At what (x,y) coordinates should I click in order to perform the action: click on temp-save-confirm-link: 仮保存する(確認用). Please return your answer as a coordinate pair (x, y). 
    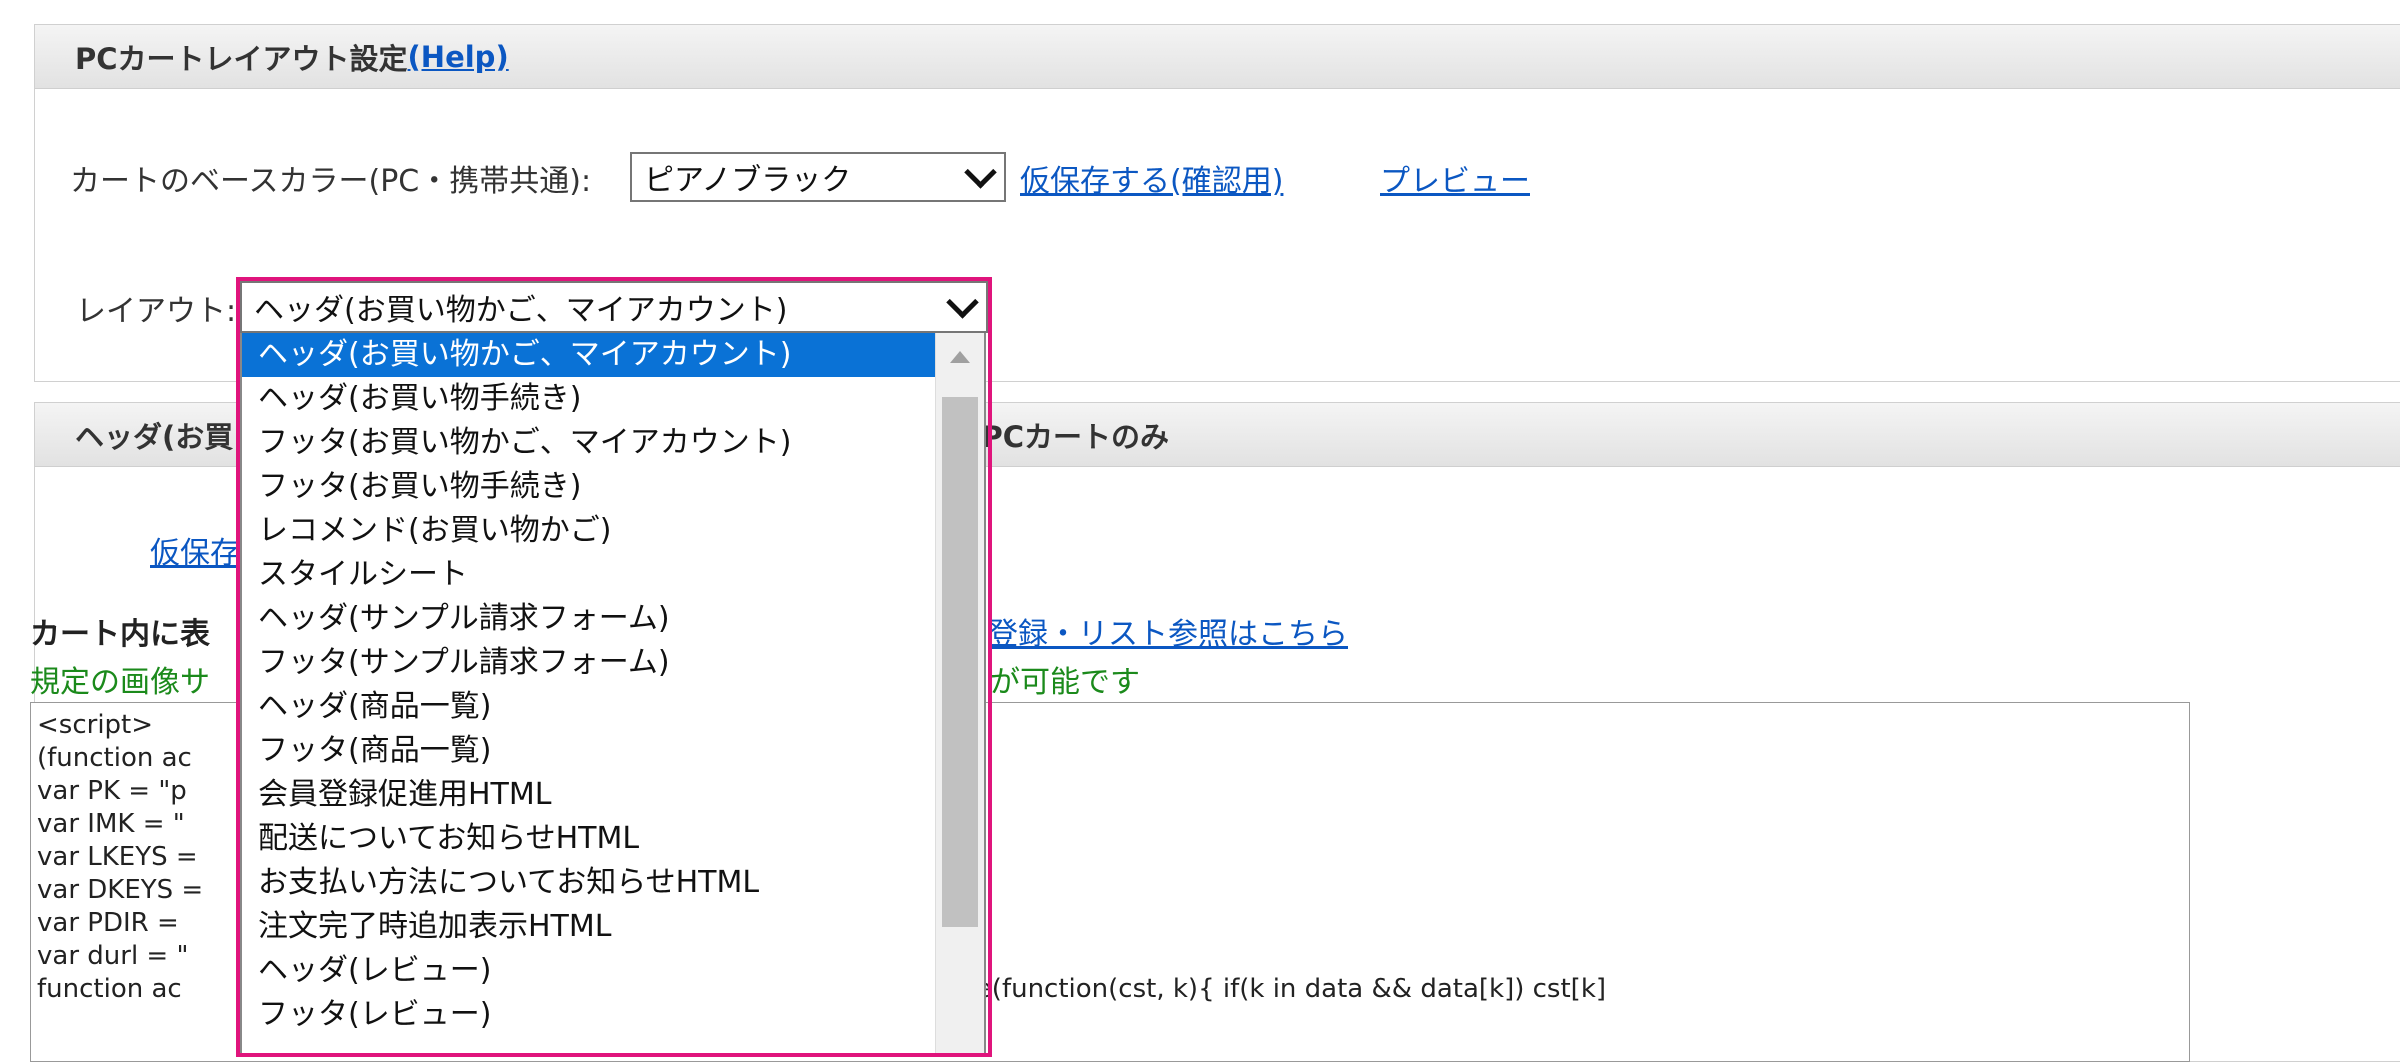
    Looking at the image, I should click on (1151, 178).